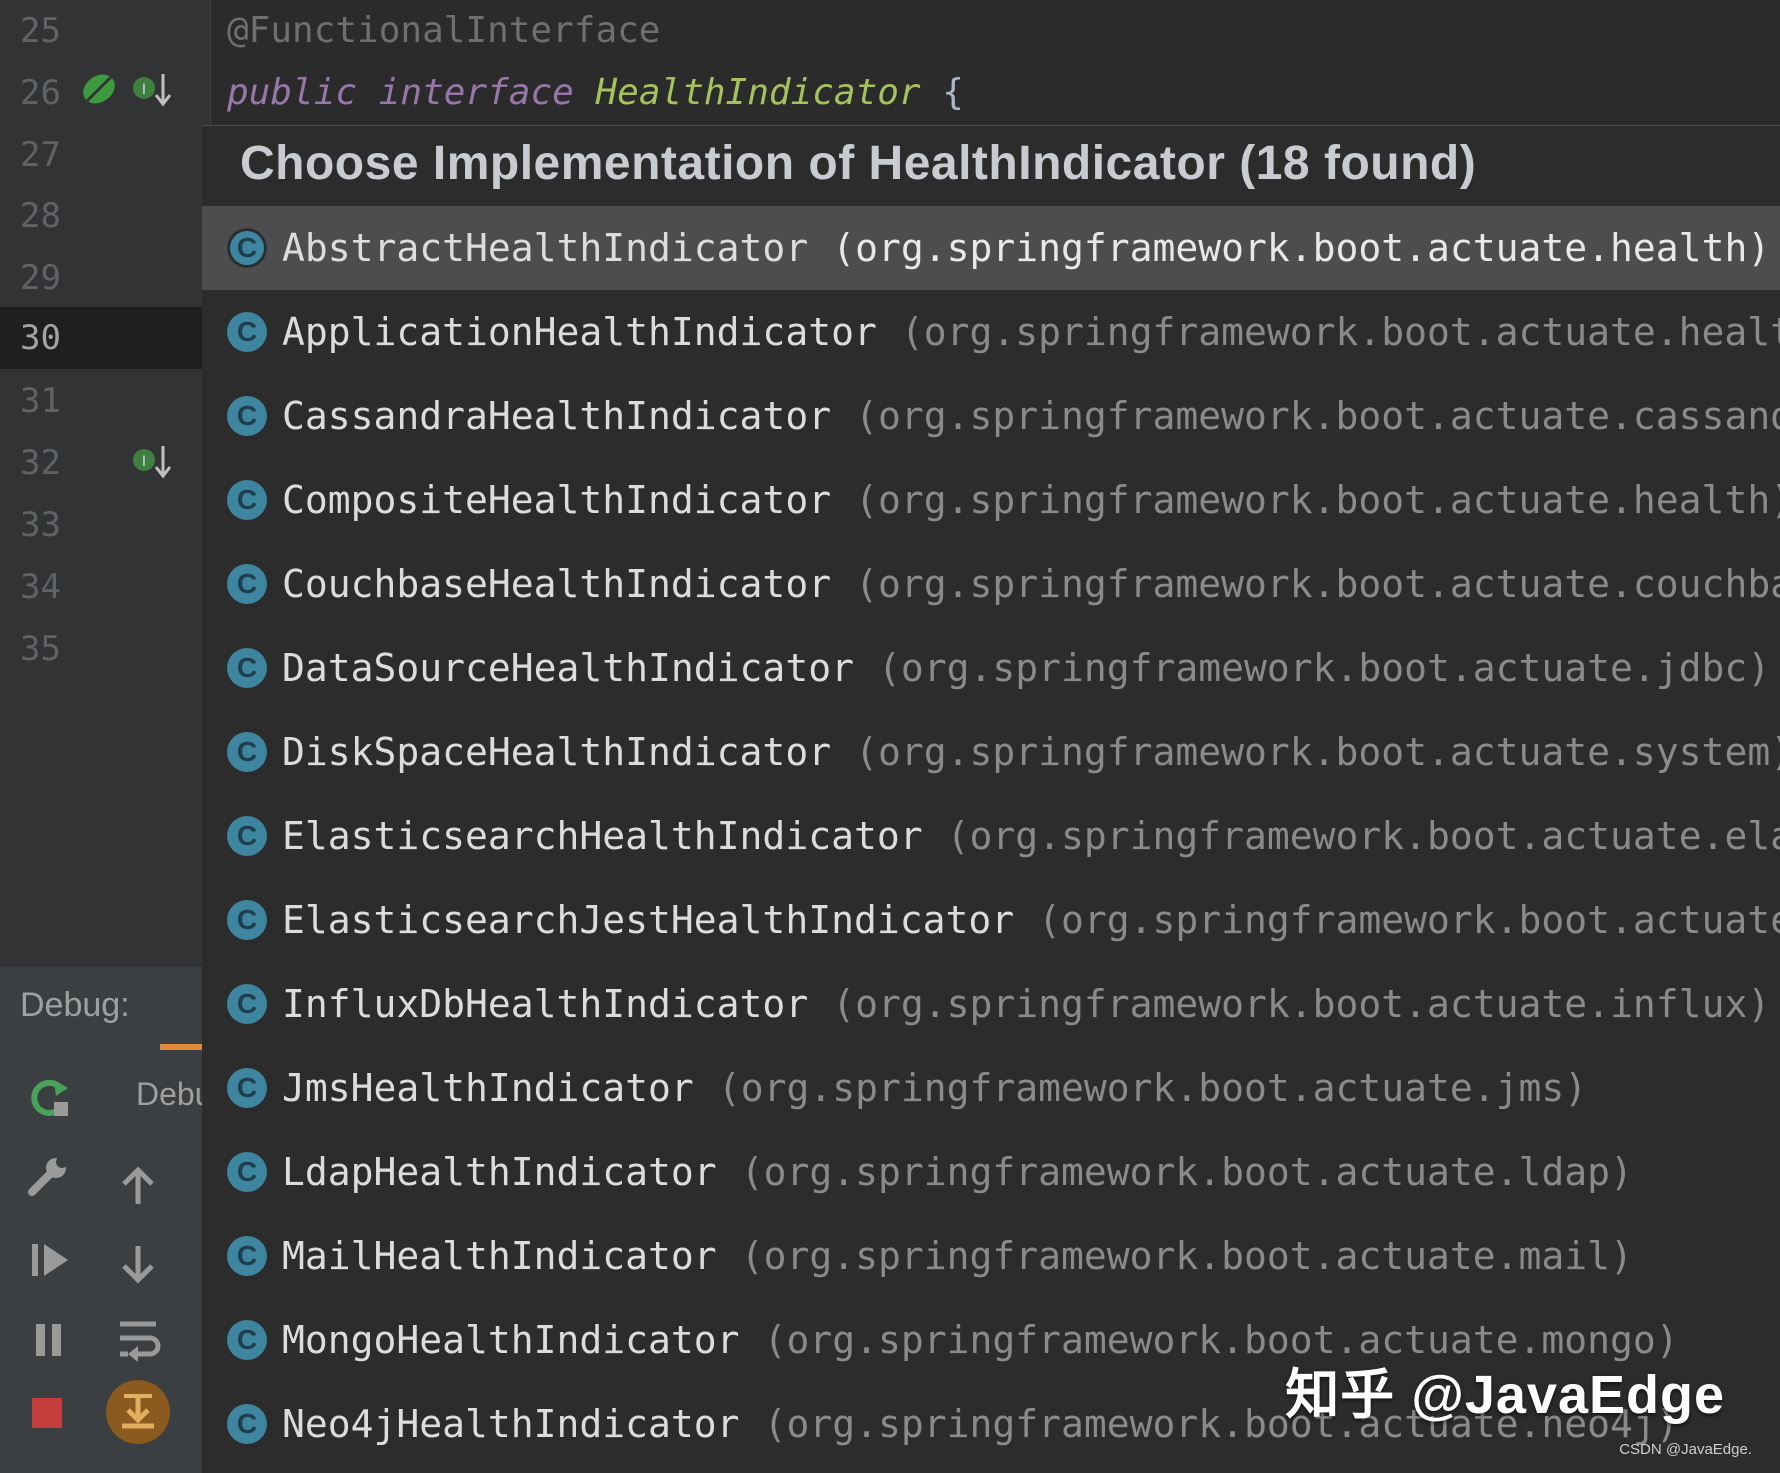 The image size is (1780, 1473). What do you see at coordinates (40, 649) in the screenshot?
I see `line-number: 35` at bounding box center [40, 649].